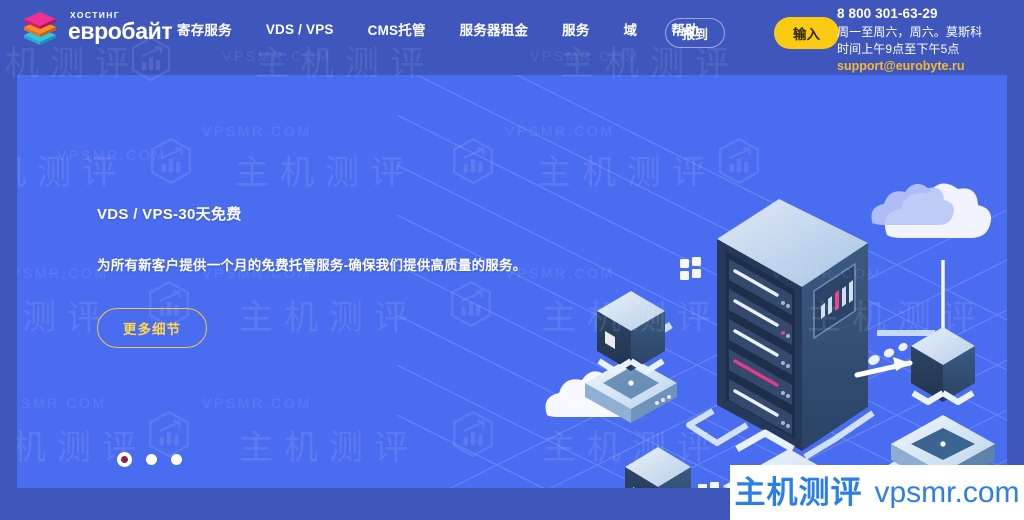 The height and width of the screenshot is (520, 1024). I want to click on main-navigation: 寄存服务 VDS / VPS CMS托管 服务器租金 服务 域 帮助, so click(438, 29).